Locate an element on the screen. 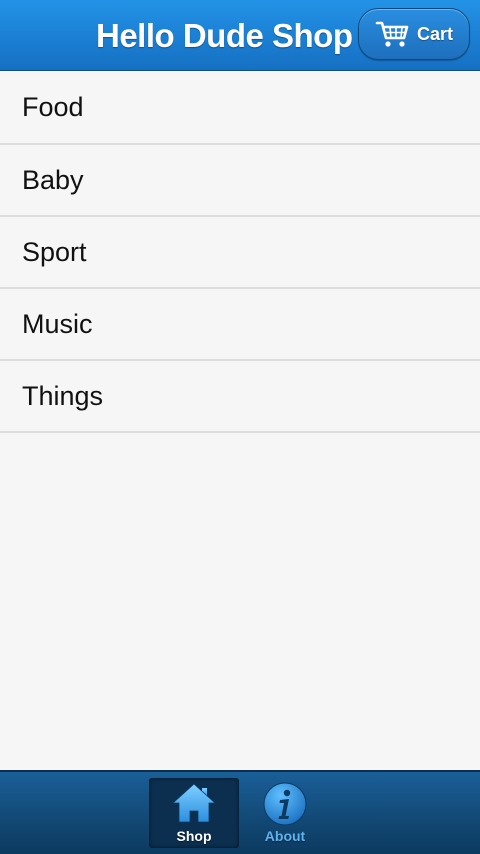  info-icon is located at coordinates (285, 804).